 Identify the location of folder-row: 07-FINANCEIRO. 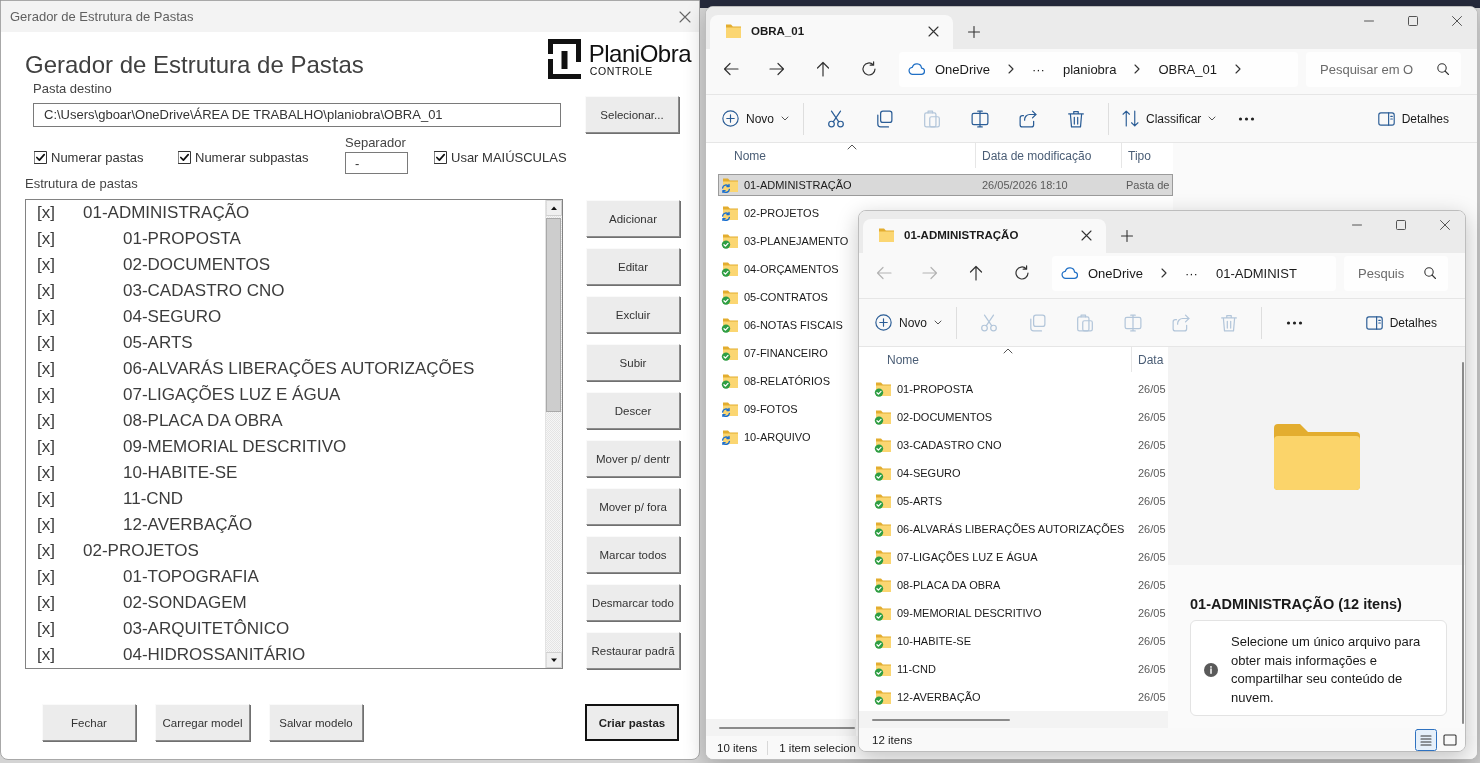
(775, 353).